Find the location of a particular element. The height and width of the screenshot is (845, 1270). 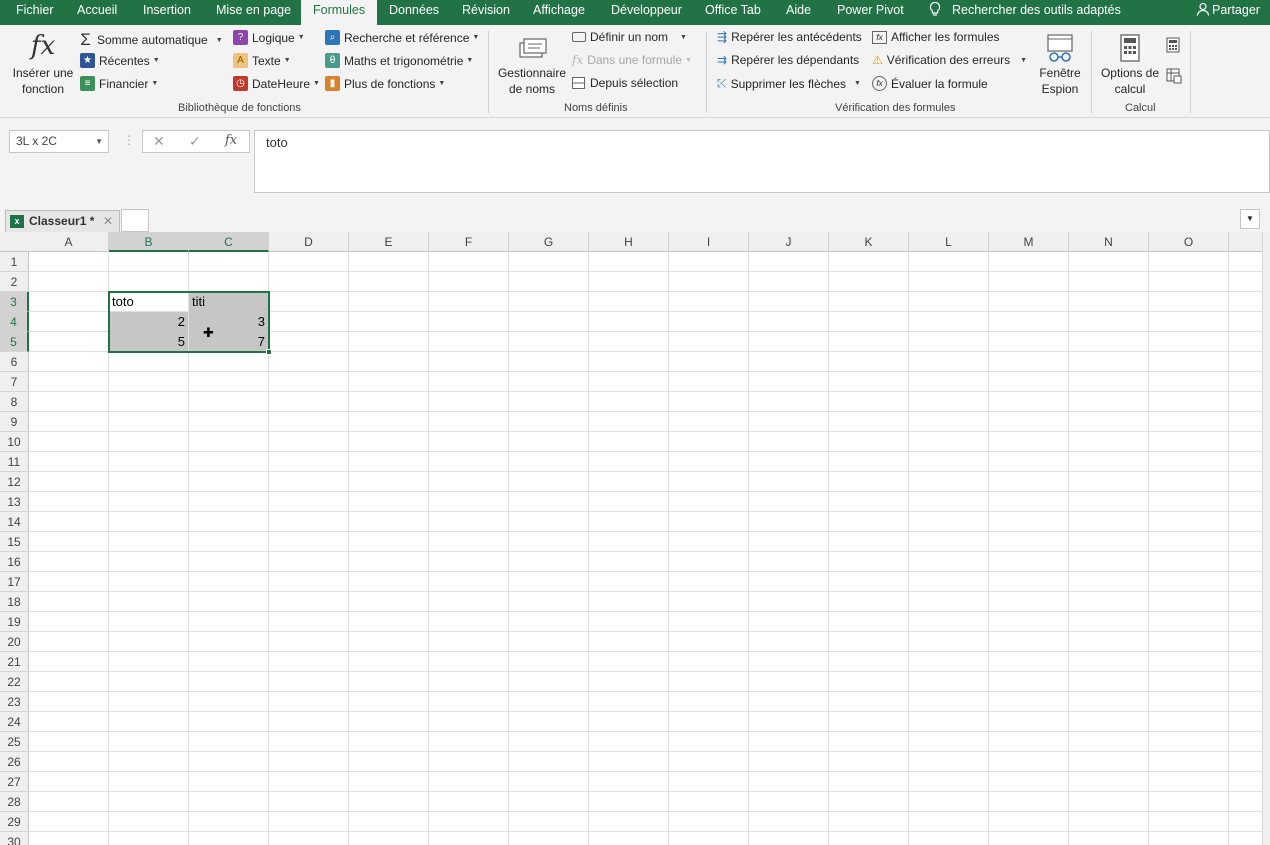

watch-window-button: Fenêtre Espion is located at coordinates (1060, 65).